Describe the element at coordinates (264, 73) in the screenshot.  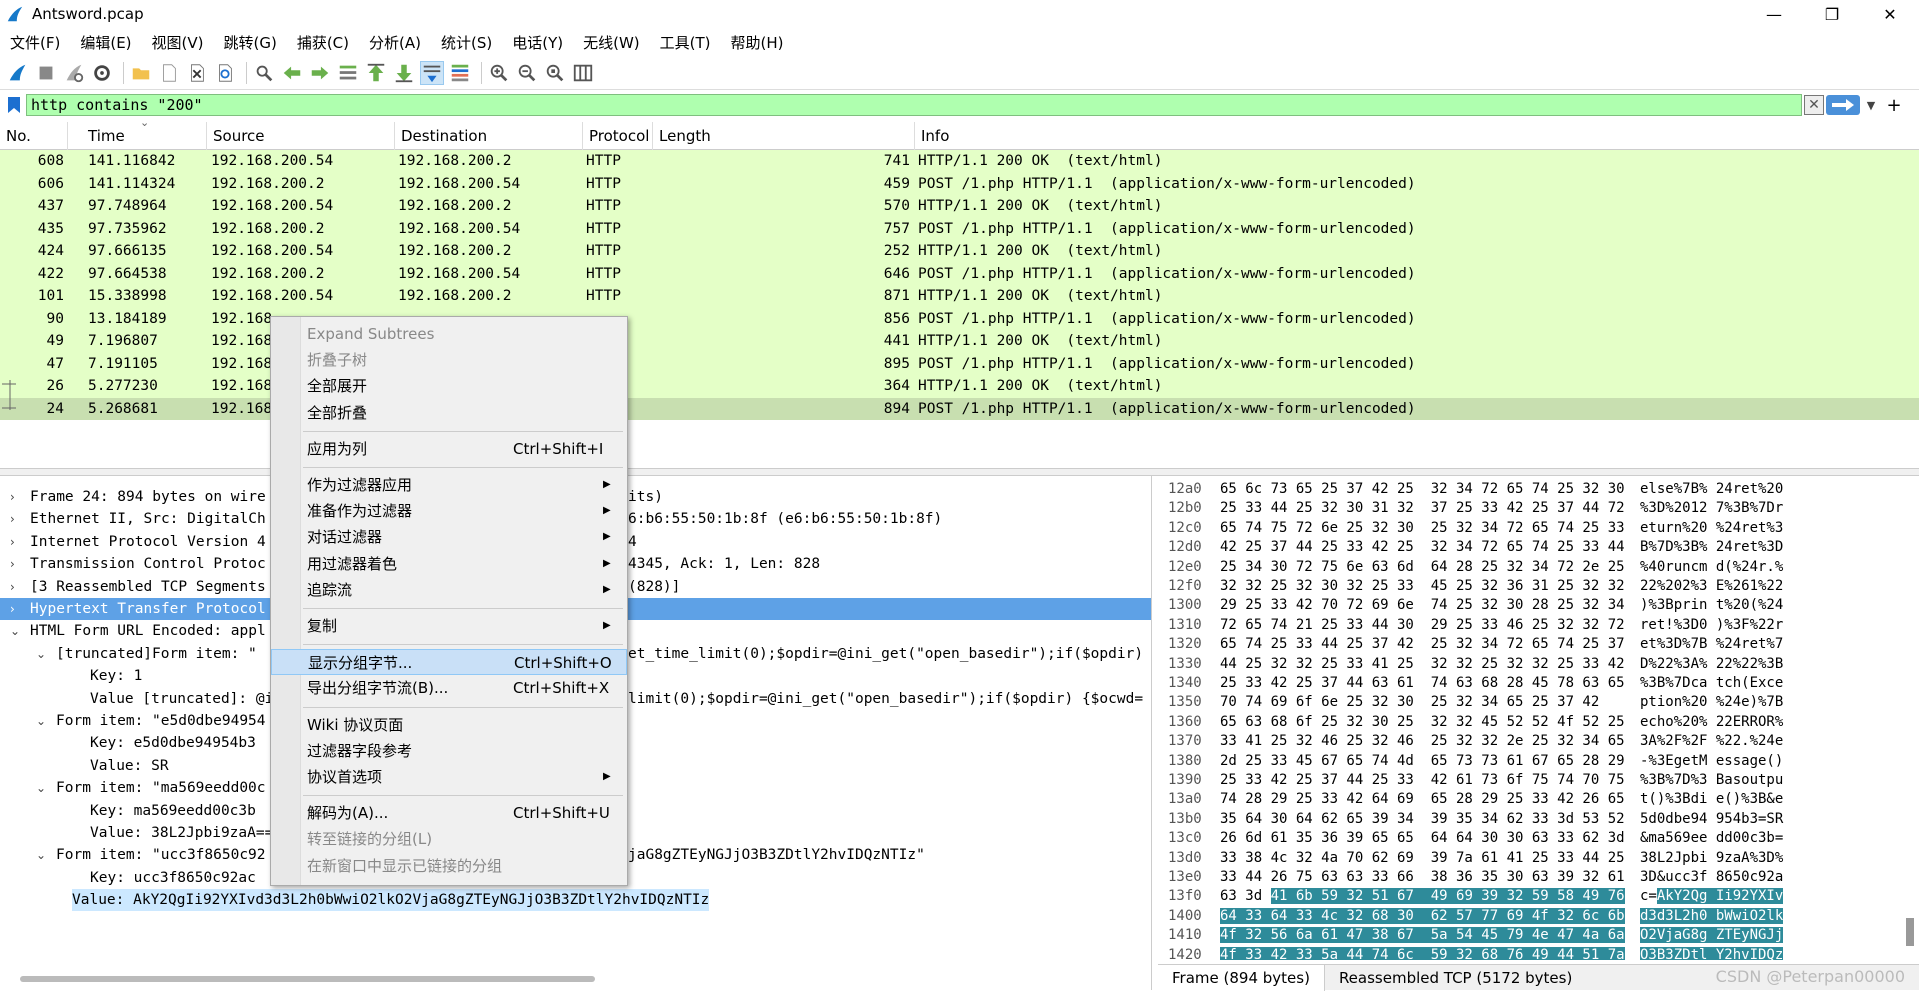
I see `find-icon` at that location.